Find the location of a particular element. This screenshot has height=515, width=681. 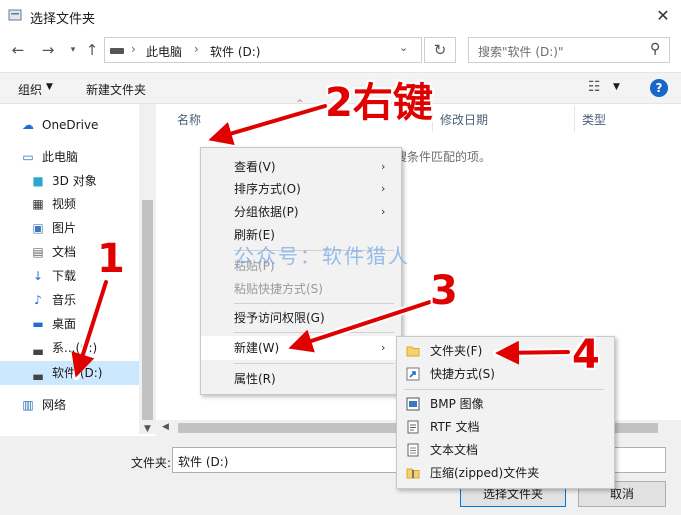

refresh-icon: ↻ is located at coordinates (440, 50).